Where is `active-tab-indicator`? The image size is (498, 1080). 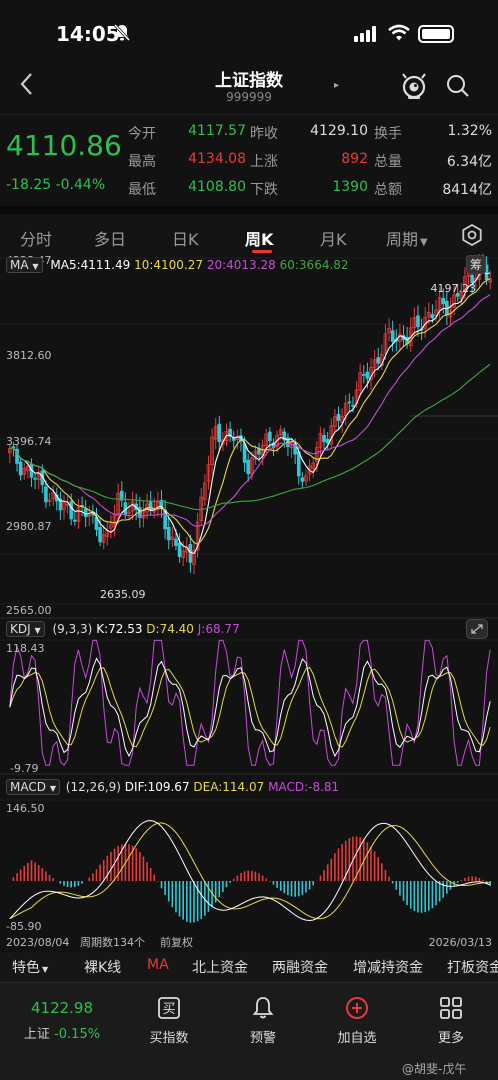
active-tab-indicator is located at coordinates (262, 251).